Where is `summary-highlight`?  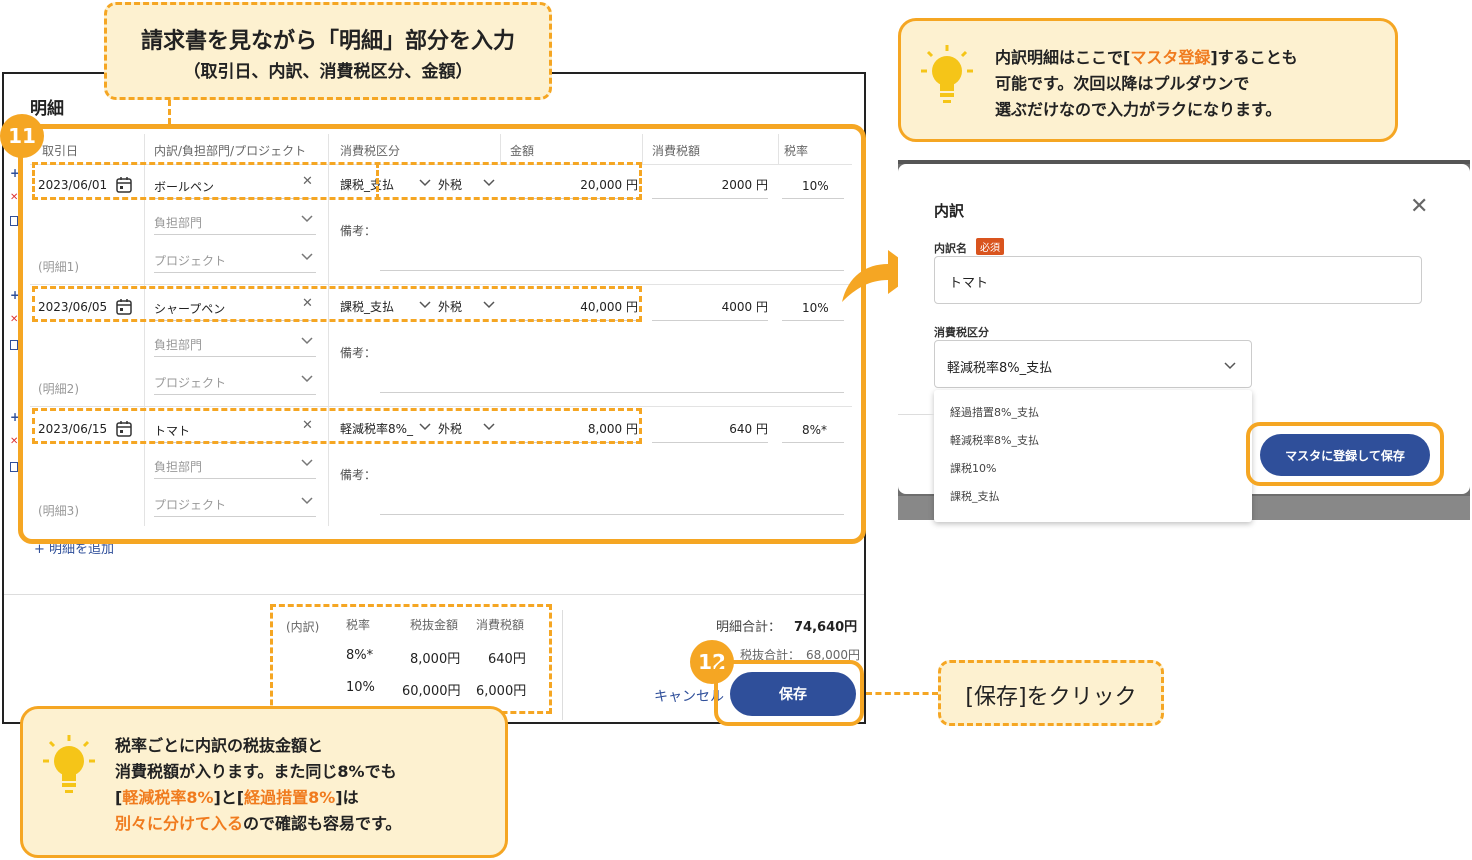 summary-highlight is located at coordinates (411, 659).